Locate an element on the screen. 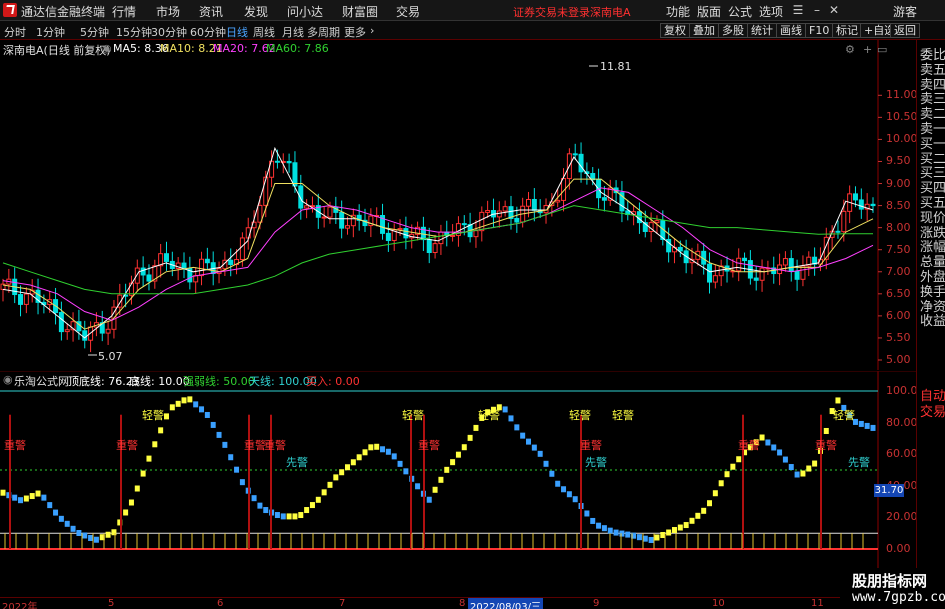  heavy-alert-label: 重警 is located at coordinates (275, 445).